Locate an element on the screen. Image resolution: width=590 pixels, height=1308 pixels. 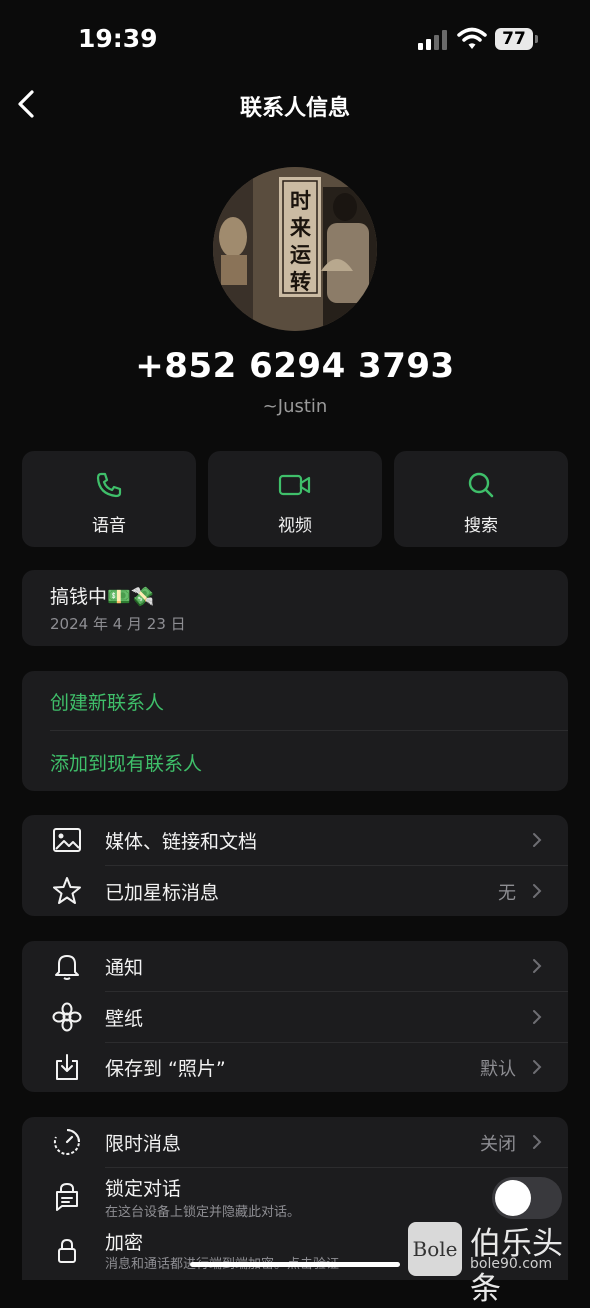
image-icon is located at coordinates (67, 840).